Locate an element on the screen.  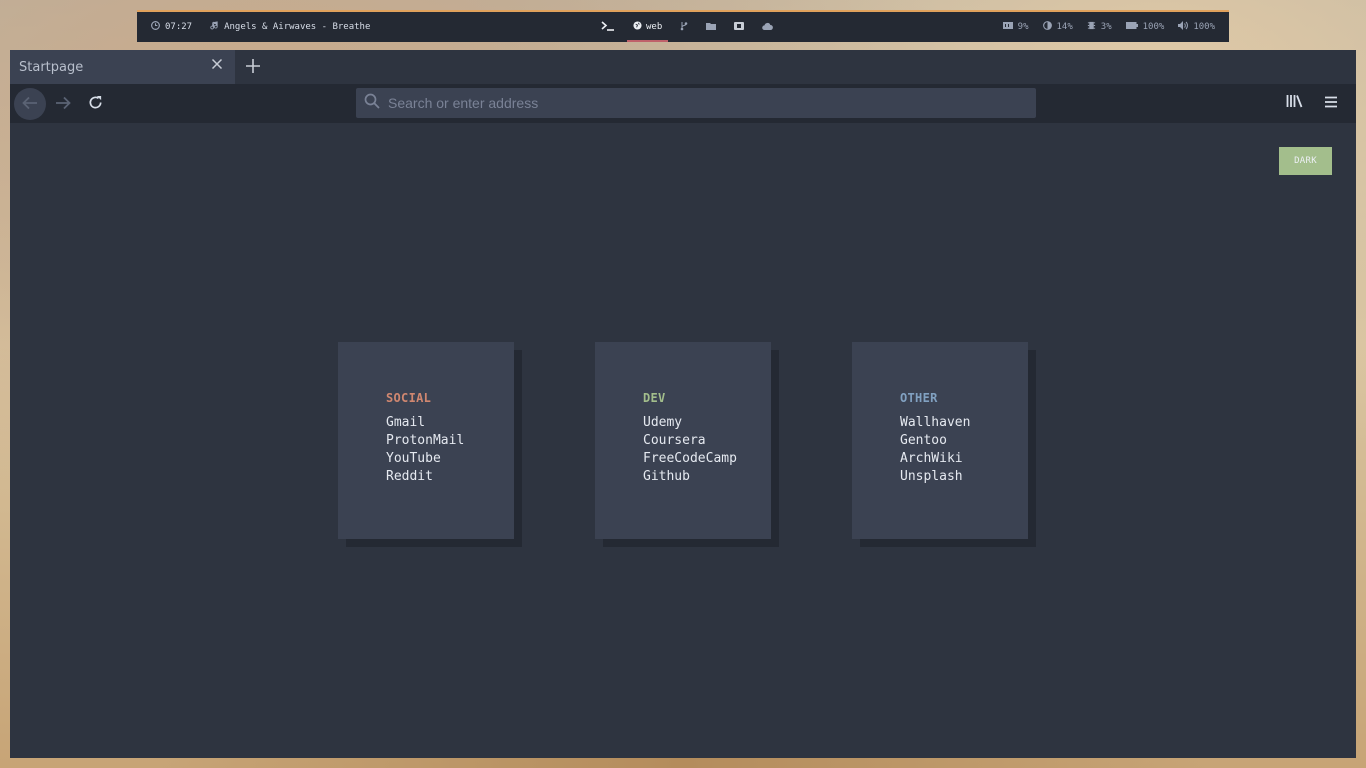
navigation-toolbar is located at coordinates (683, 103).